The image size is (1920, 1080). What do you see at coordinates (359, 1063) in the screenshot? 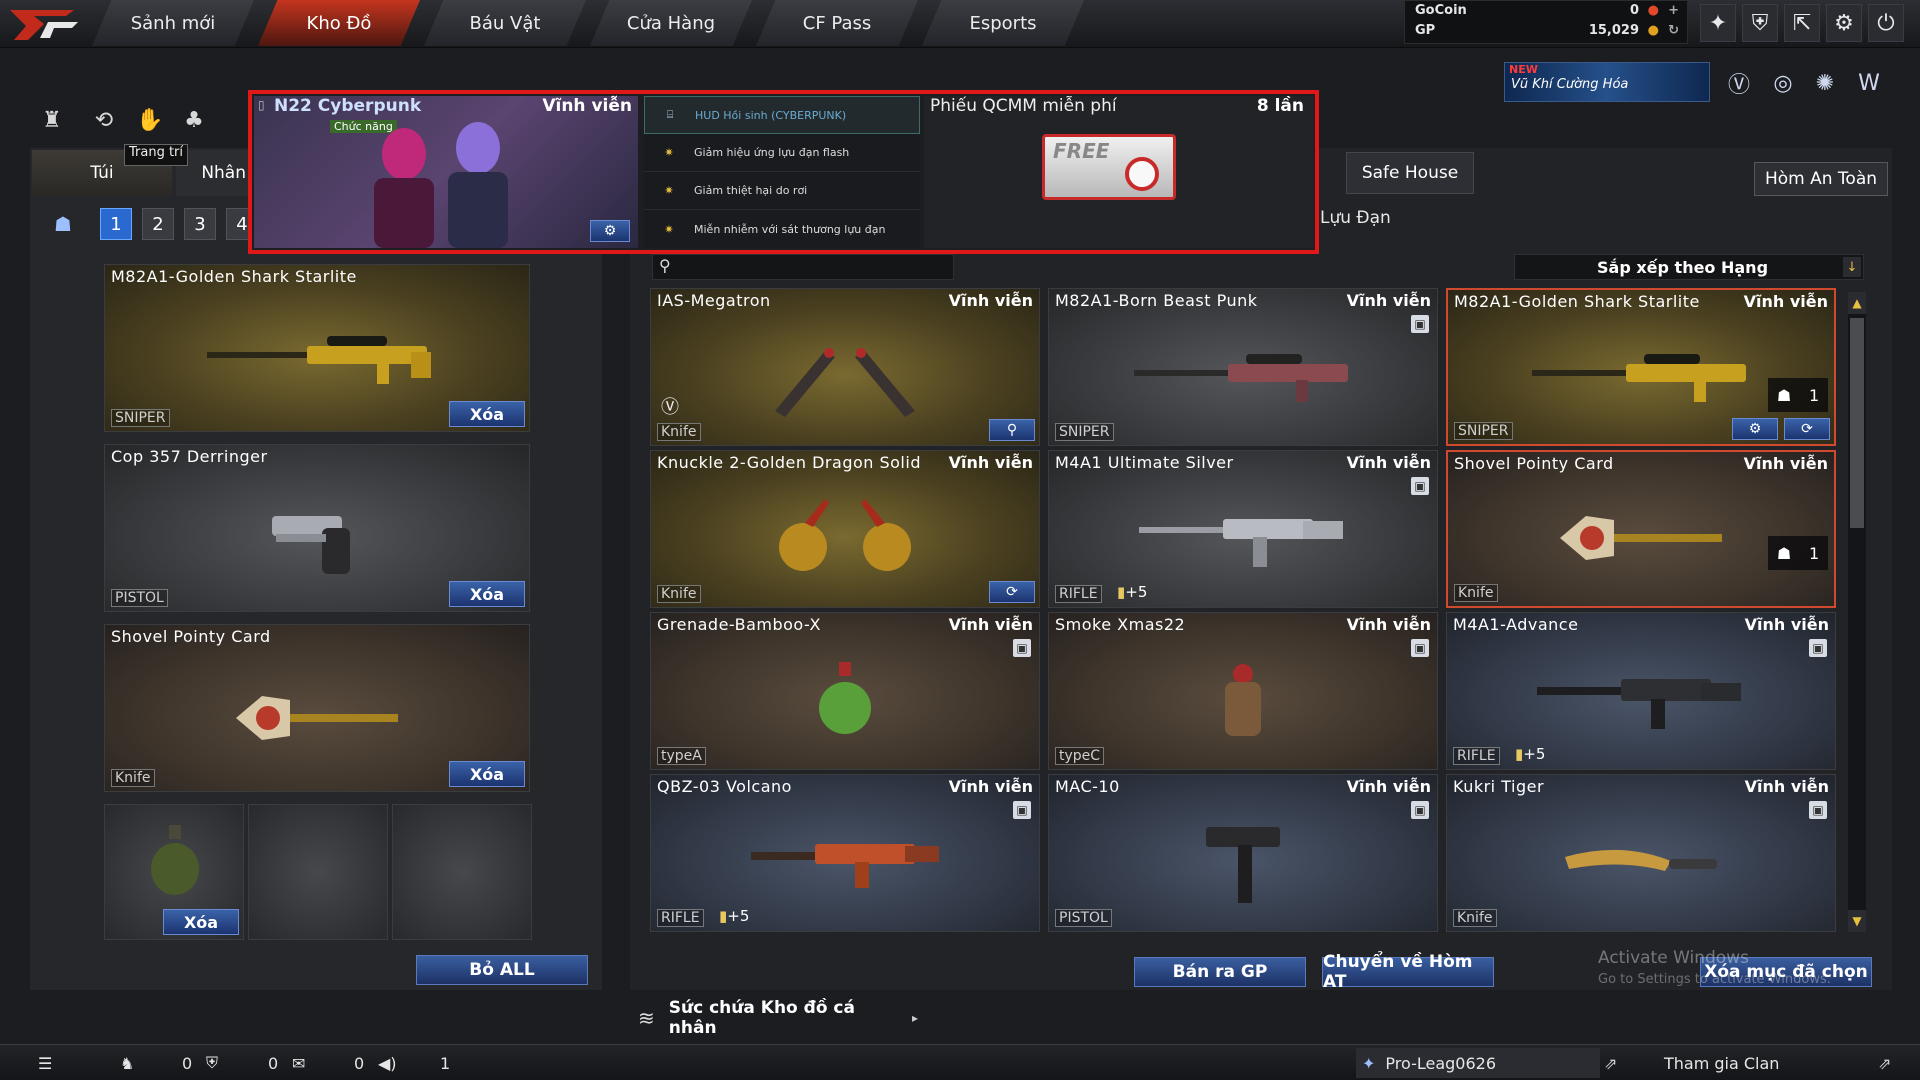
I see `message-count: 0` at bounding box center [359, 1063].